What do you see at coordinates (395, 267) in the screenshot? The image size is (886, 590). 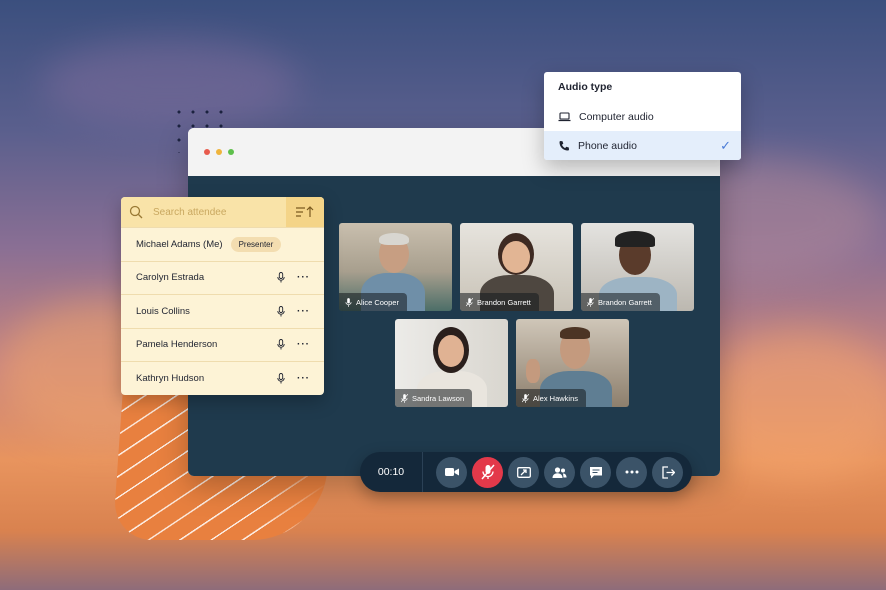 I see `video-tile: Alice Cooper` at bounding box center [395, 267].